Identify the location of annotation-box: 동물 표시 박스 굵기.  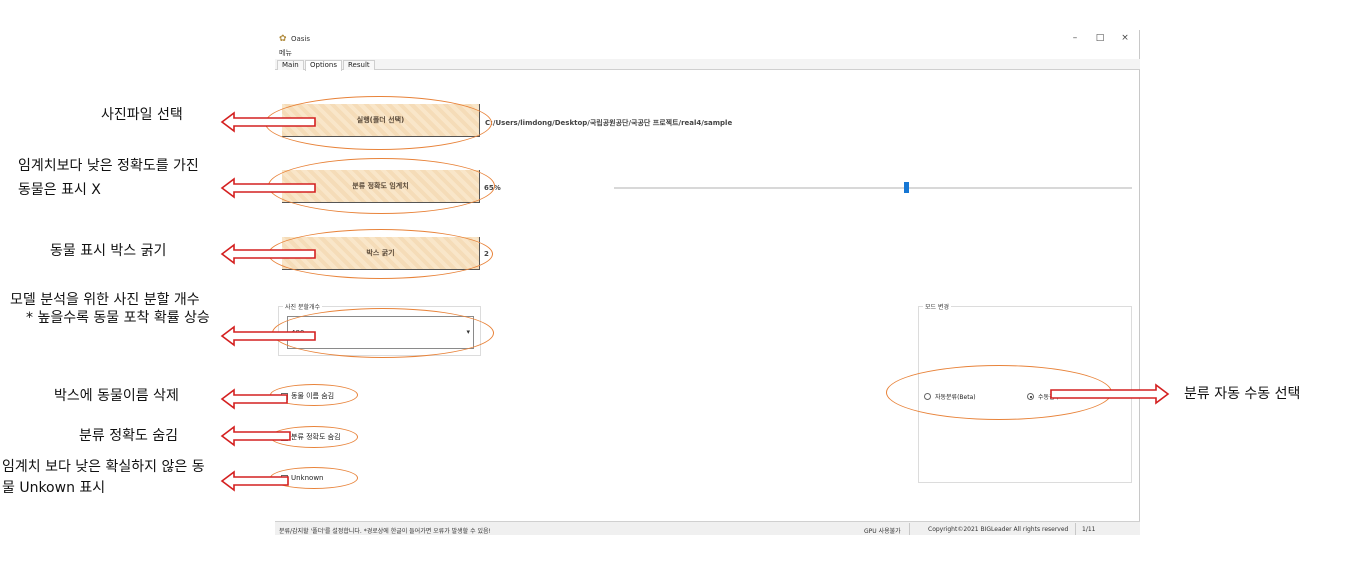
(108, 251).